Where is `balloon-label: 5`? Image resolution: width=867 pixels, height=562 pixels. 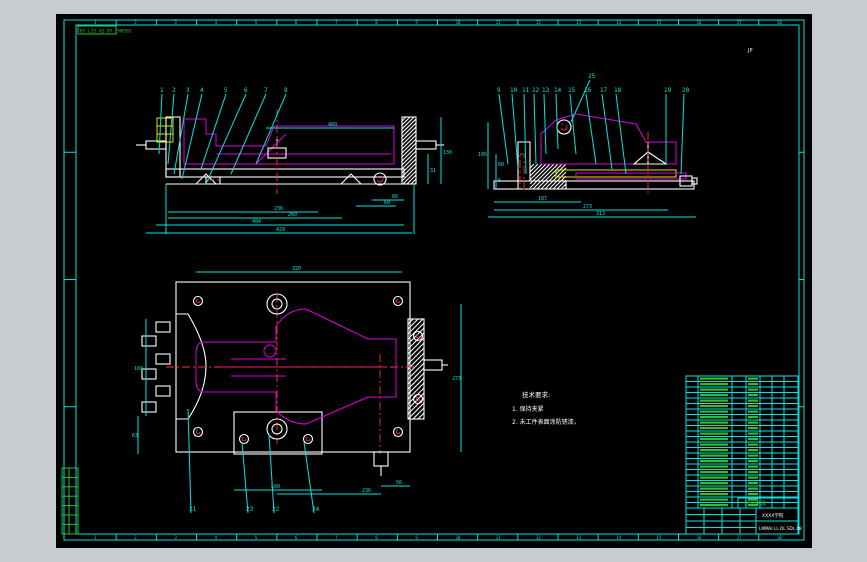
balloon-label: 5 is located at coordinates (226, 90).